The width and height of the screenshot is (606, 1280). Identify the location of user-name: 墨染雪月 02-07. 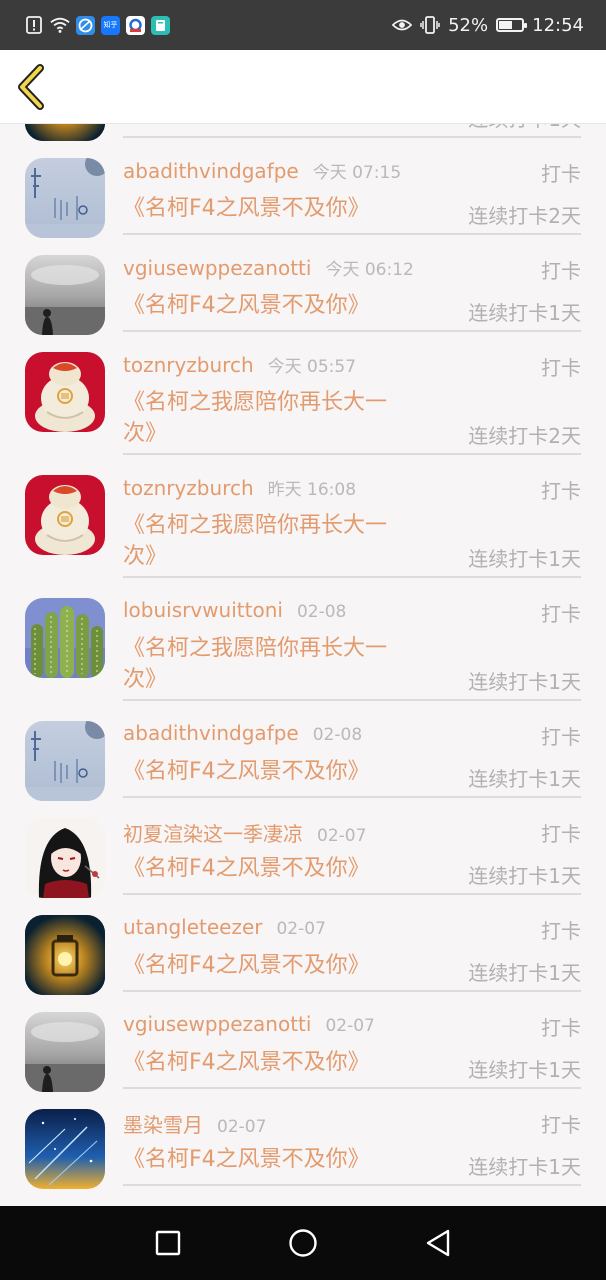
(194, 1123).